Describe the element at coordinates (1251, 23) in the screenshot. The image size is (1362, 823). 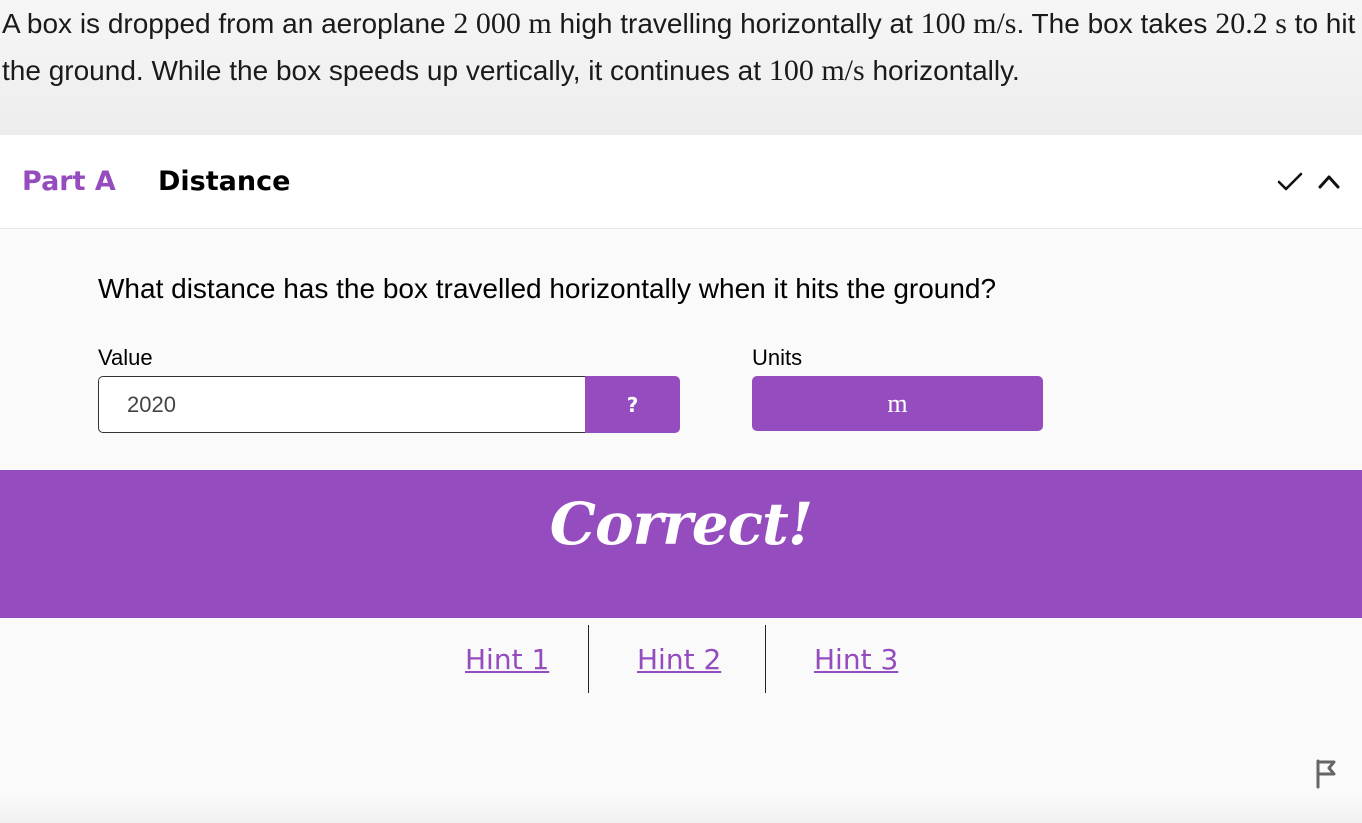
I see `math-quantity: 20.2 s` at that location.